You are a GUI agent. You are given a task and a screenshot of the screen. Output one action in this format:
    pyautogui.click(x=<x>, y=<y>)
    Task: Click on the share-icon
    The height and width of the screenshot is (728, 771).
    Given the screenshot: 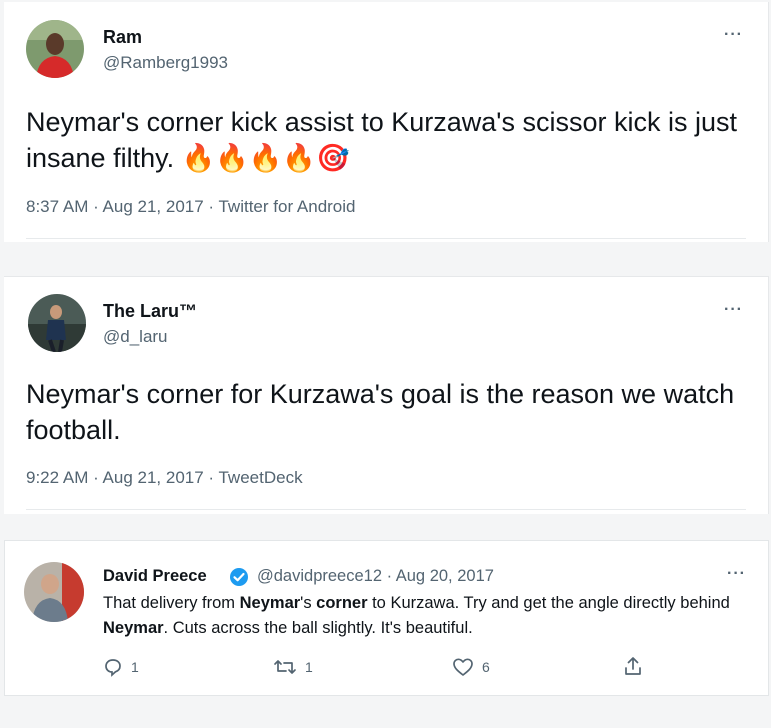 What is the action you would take?
    pyautogui.click(x=633, y=666)
    